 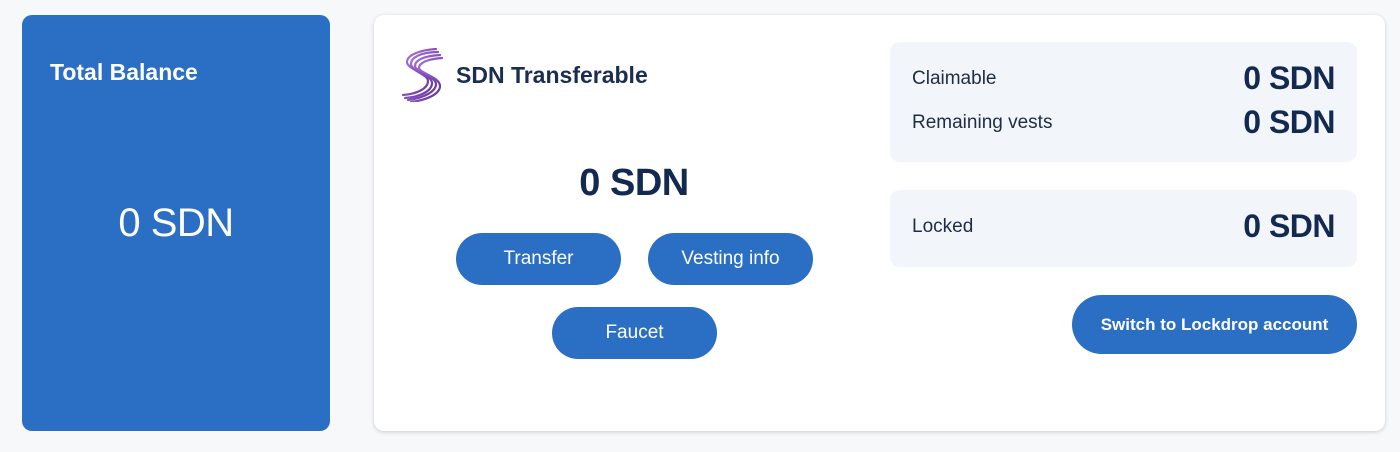 What do you see at coordinates (1123, 122) in the screenshot?
I see `remaining-vests-row: Remaining vests 0 SDN` at bounding box center [1123, 122].